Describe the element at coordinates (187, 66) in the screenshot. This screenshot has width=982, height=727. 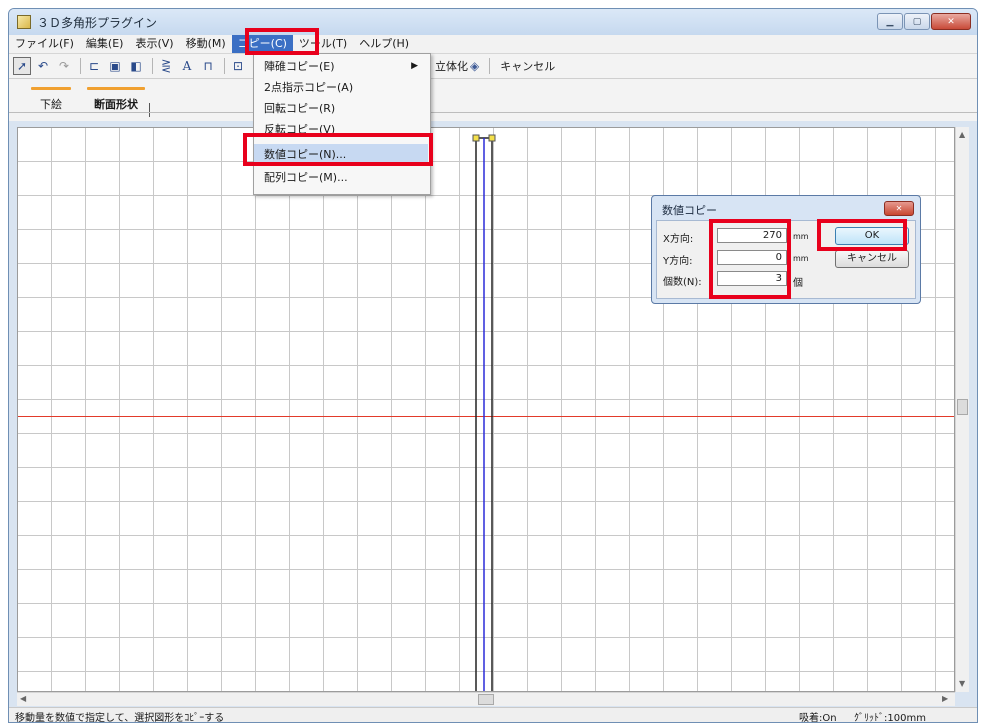
I see `text-tool-icon: A` at that location.